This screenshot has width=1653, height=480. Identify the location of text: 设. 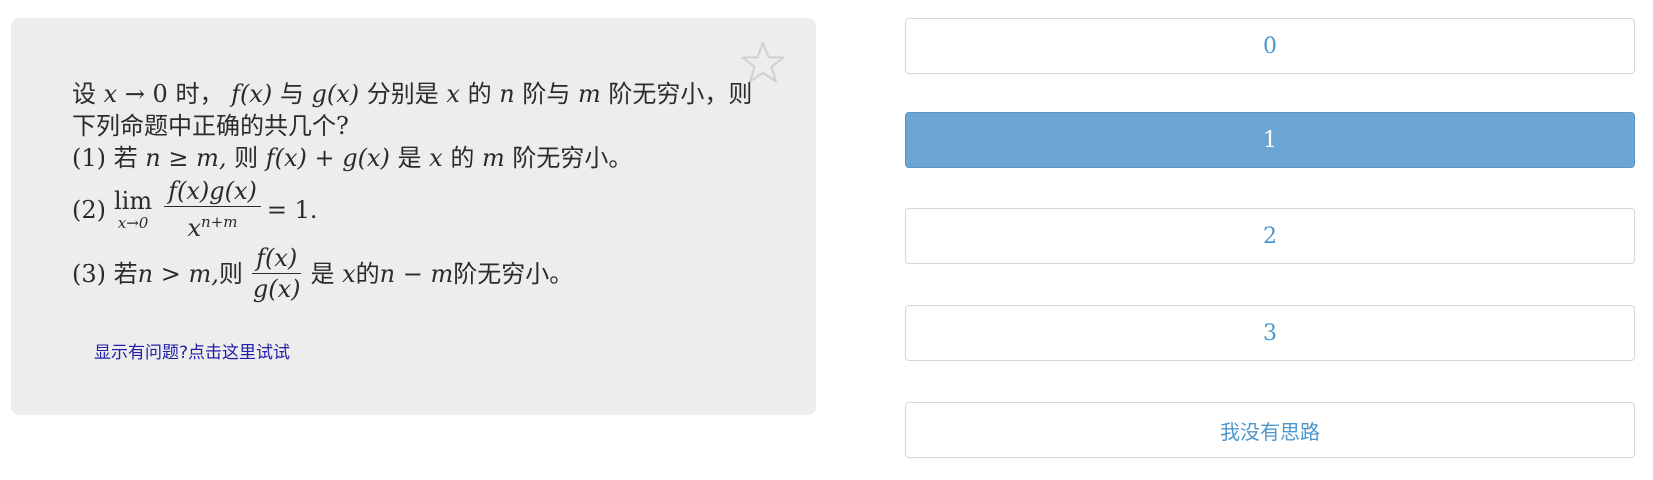
(84, 94).